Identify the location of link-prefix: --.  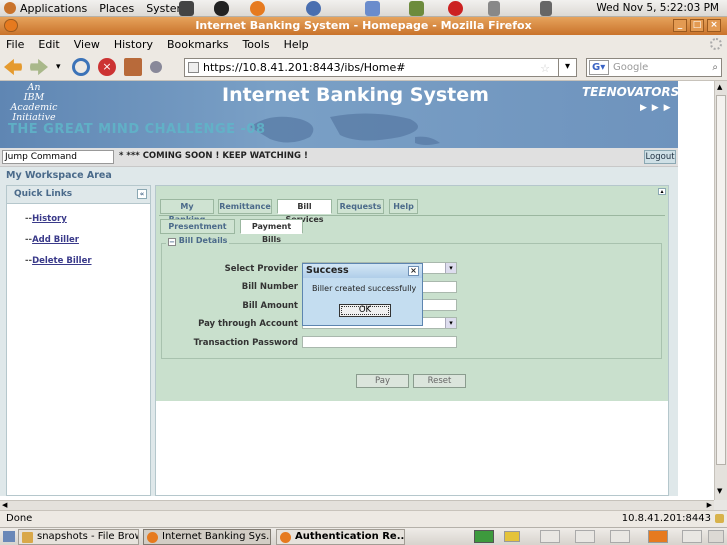
(29, 261).